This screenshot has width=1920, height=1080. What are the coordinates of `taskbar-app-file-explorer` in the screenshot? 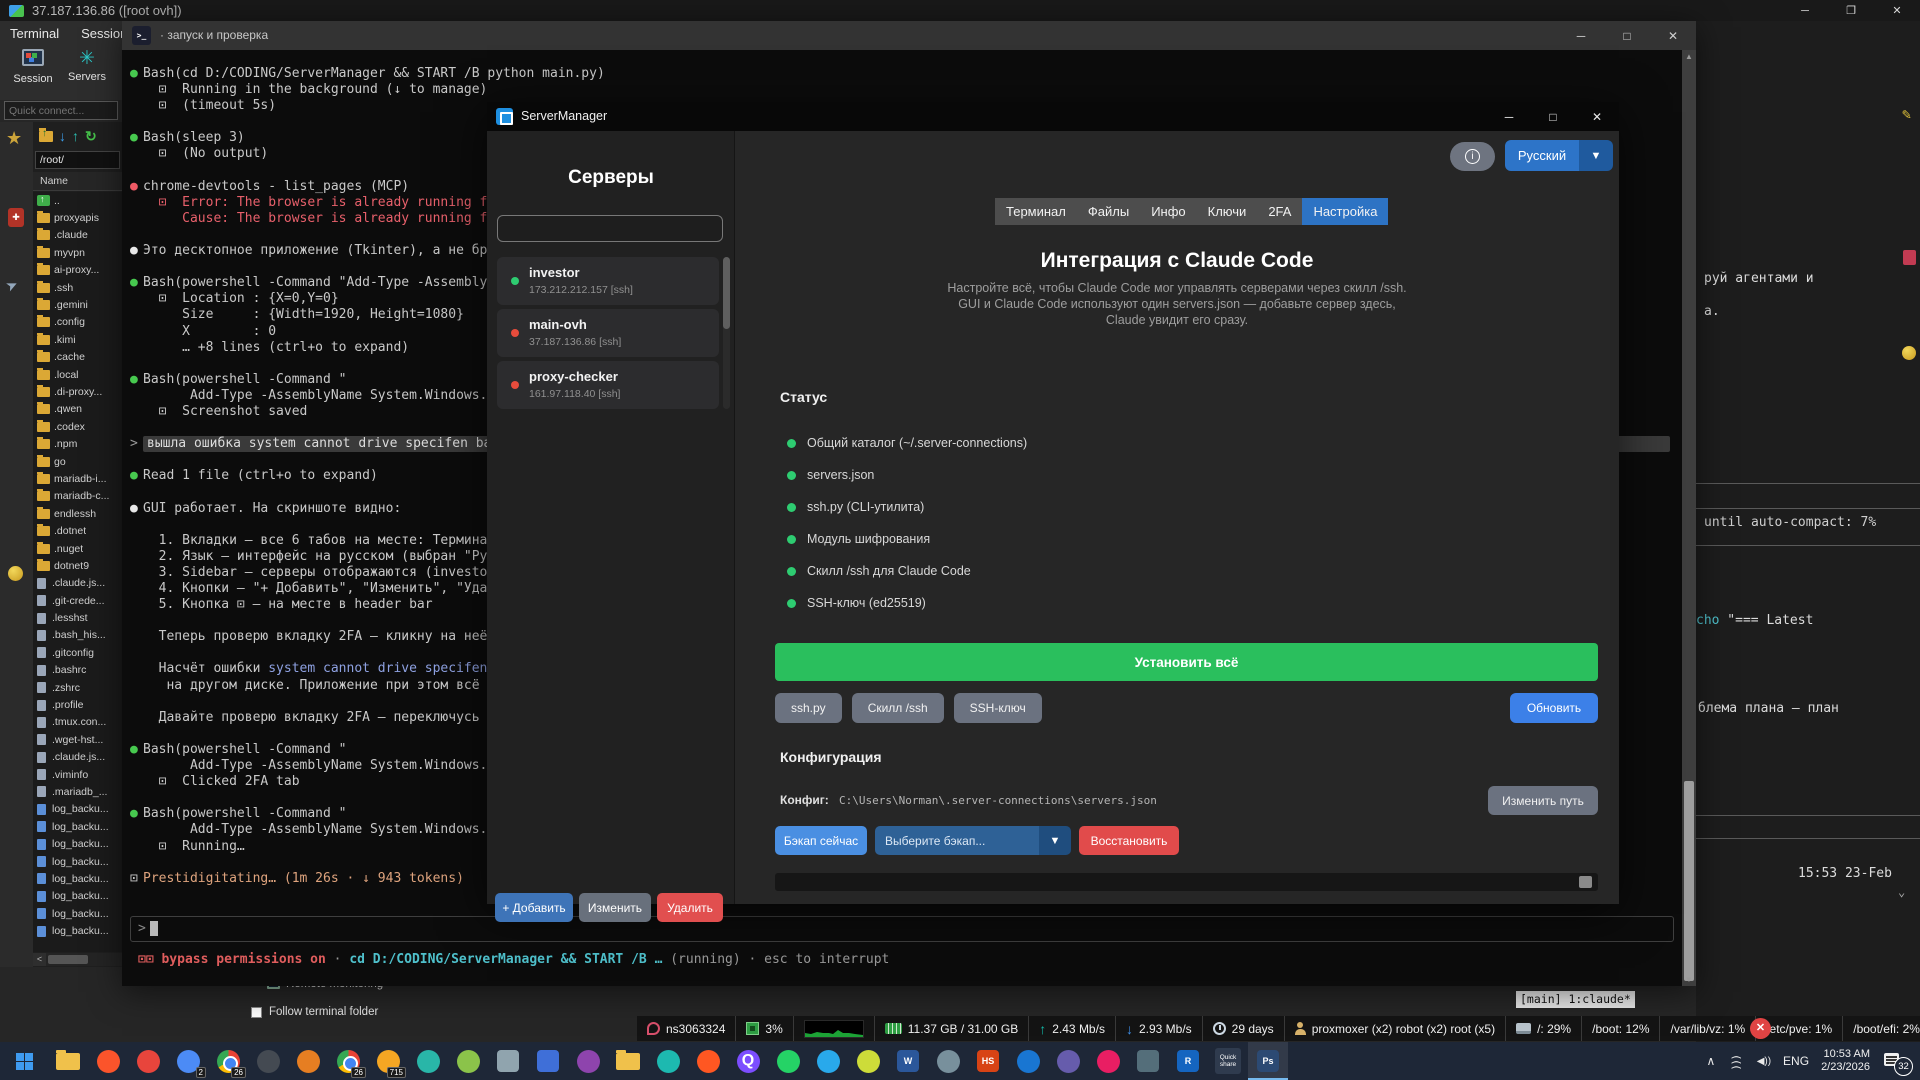 It's located at (68, 1061).